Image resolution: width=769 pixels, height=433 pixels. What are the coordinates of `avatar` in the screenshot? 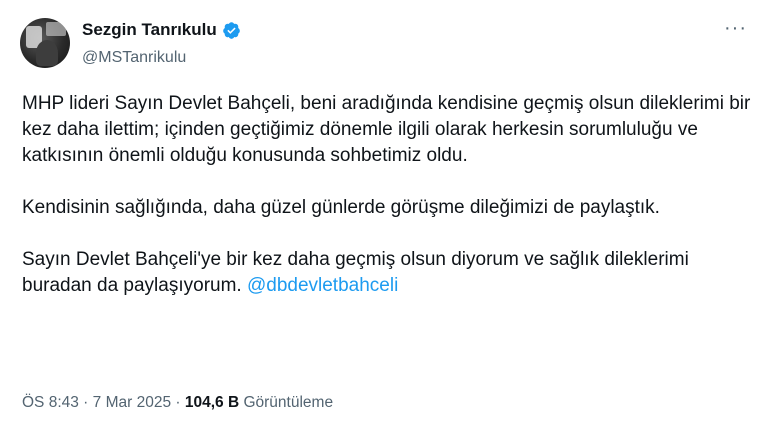 It's located at (45, 43).